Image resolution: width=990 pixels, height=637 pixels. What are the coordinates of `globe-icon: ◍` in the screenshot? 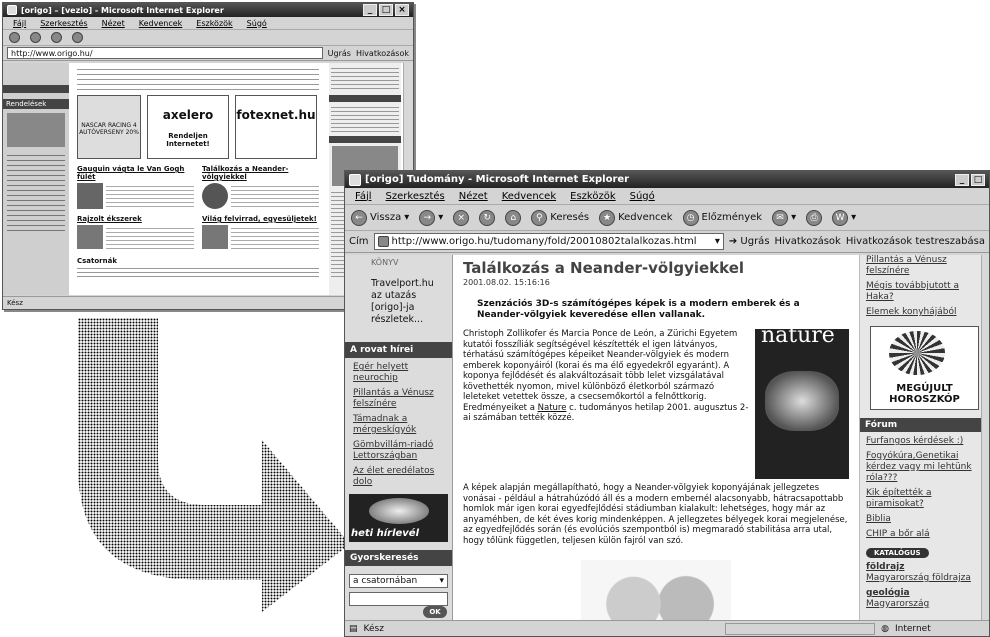 It's located at (885, 628).